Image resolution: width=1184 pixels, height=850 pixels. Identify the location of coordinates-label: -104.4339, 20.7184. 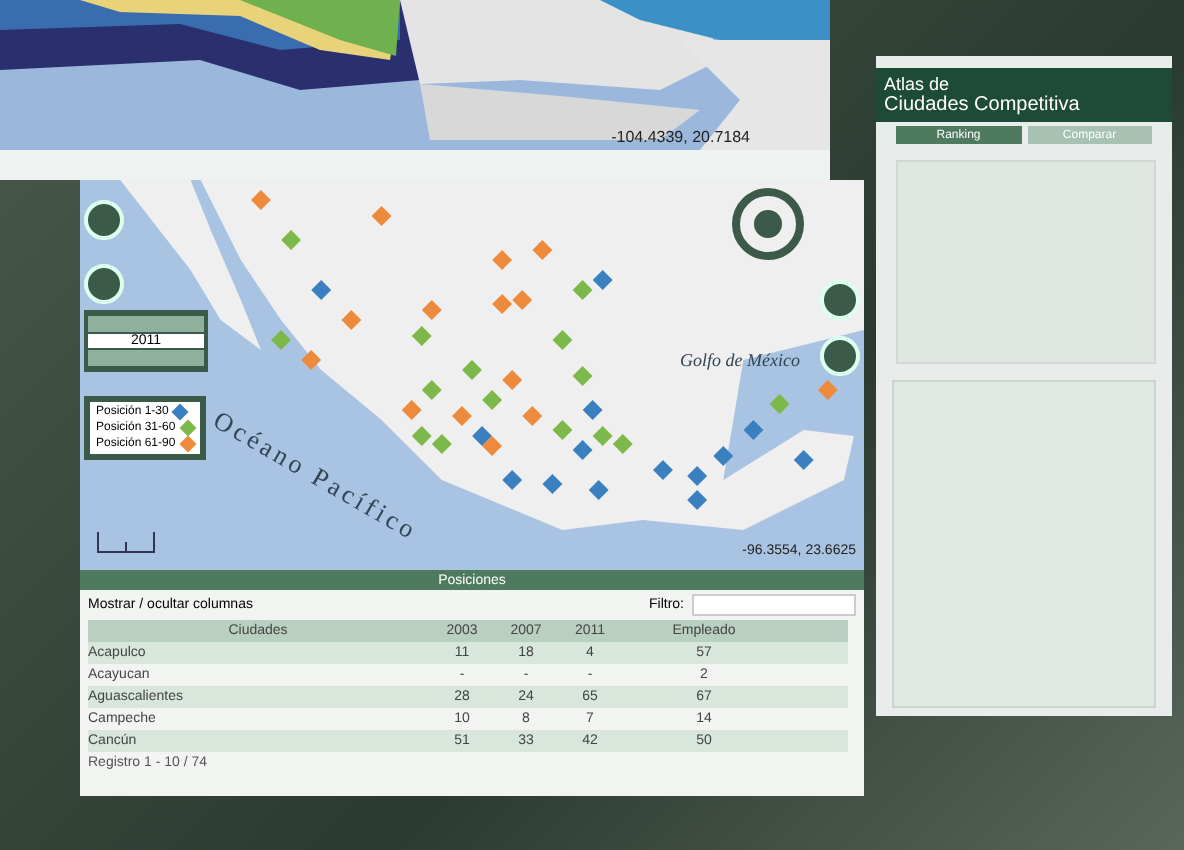
(680, 137).